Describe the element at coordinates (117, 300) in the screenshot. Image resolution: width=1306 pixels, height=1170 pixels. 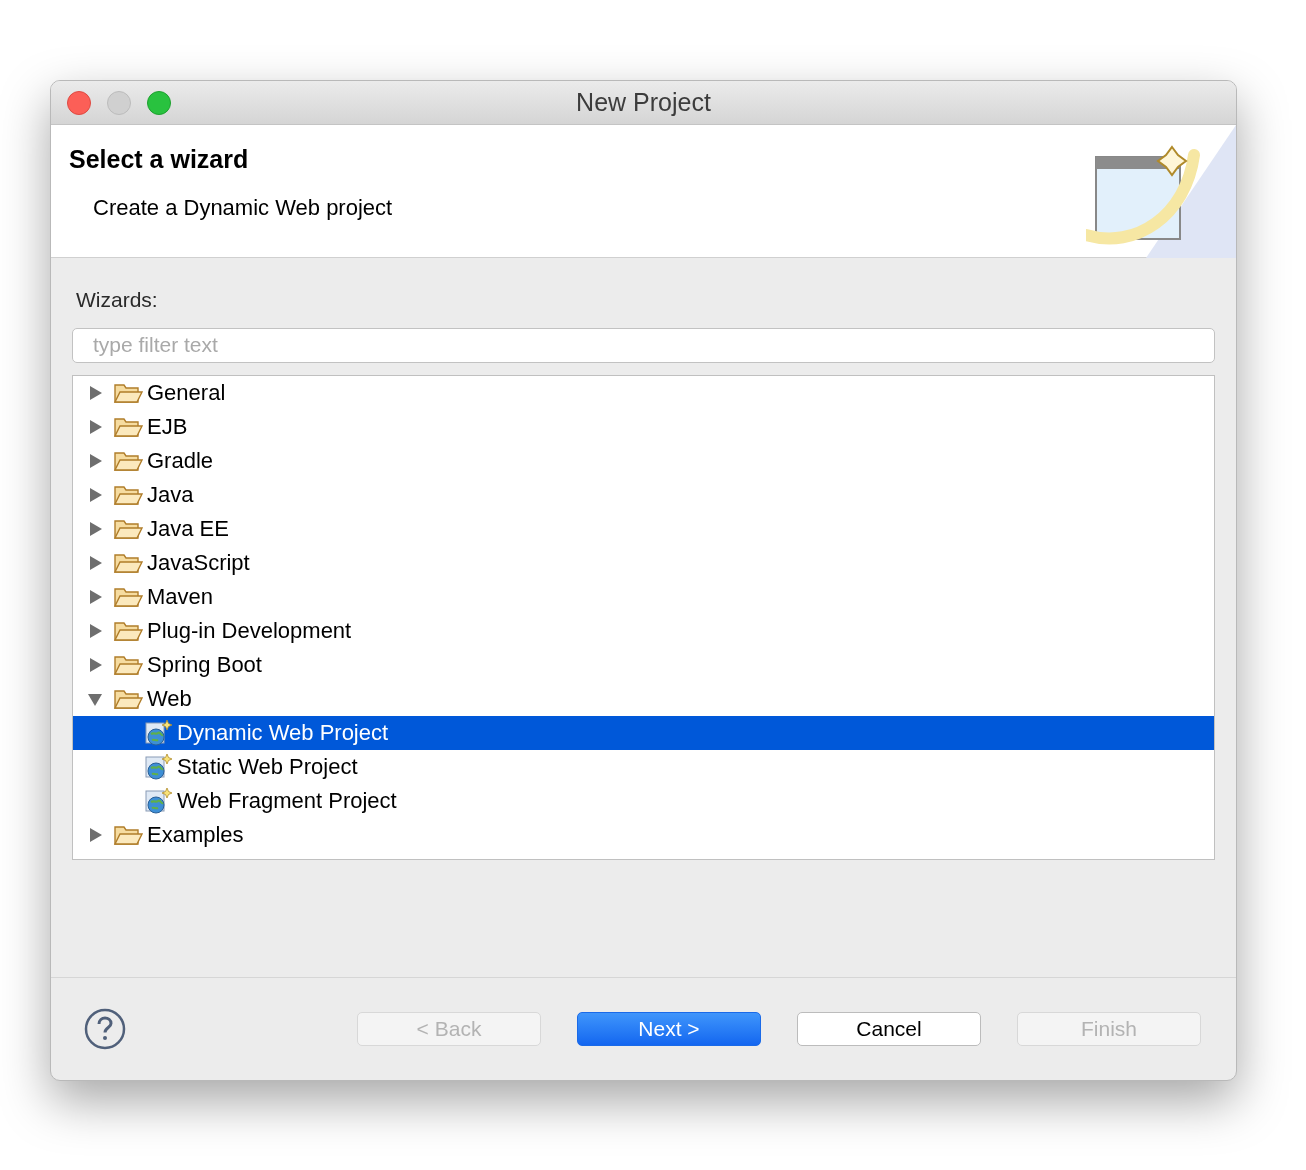
I see `wizards-label: Wizards:` at that location.